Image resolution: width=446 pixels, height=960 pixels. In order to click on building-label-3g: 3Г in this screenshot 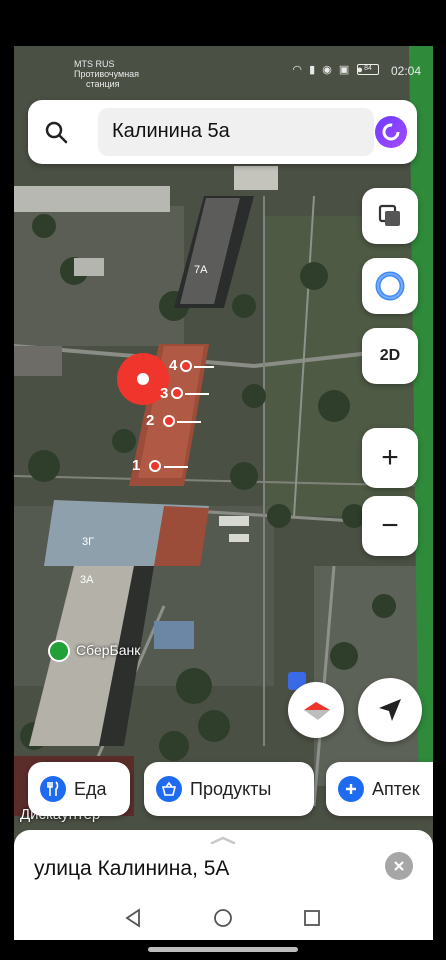, I will do `click(88, 542)`.